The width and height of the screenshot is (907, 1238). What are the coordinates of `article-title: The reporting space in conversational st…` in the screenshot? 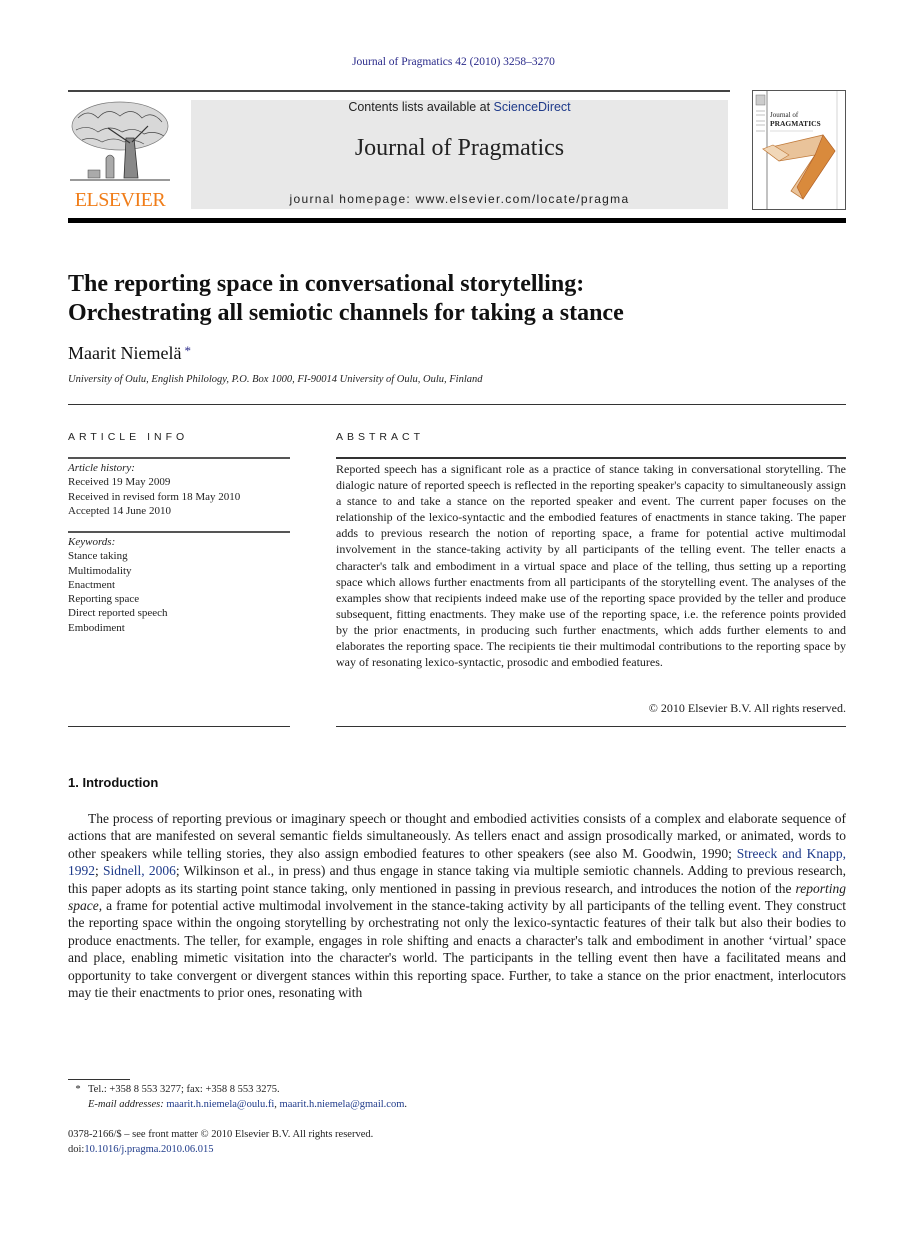 It's located at (458, 299).